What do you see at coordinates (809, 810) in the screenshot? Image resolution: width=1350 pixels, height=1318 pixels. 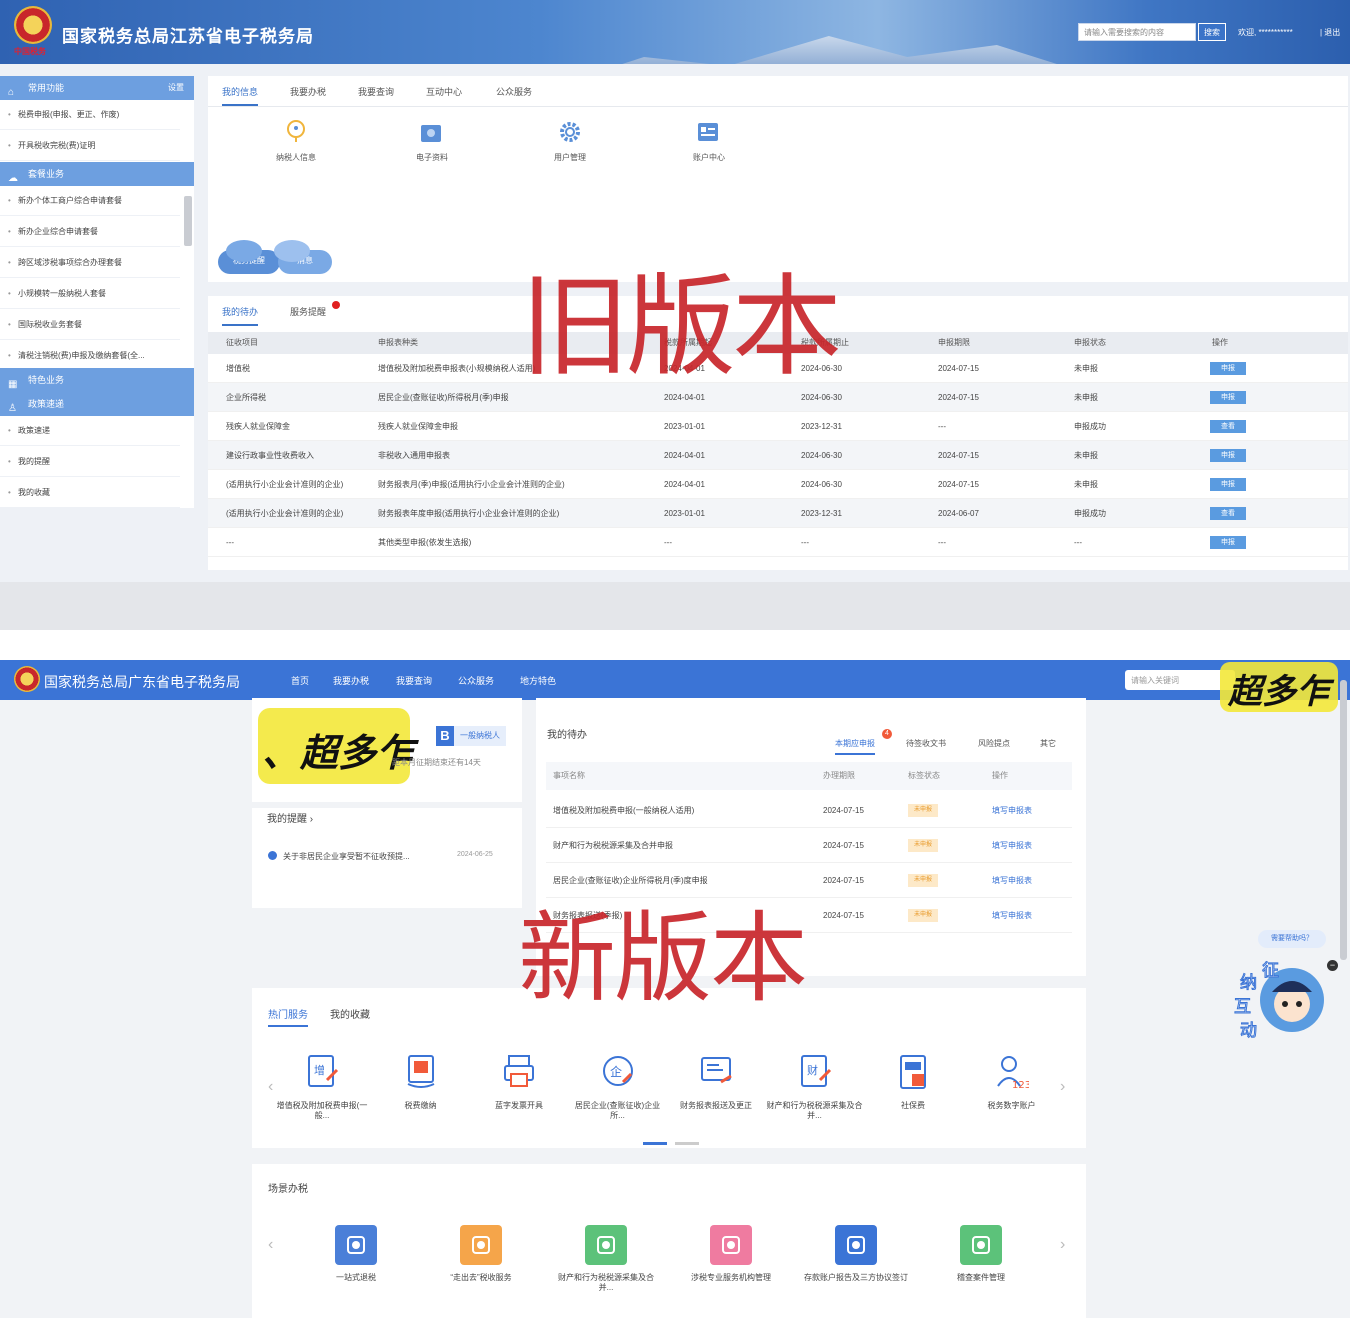 I see `todo-row: 增值税及附加税费申报(一般纳税人适用) 2024-07-15 未申报 填写申报表` at bounding box center [809, 810].